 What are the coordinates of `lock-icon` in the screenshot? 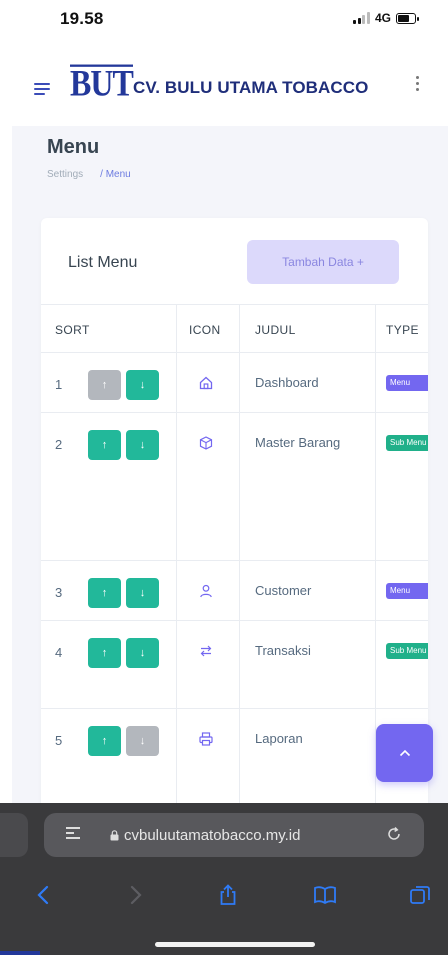 It's located at (114, 835).